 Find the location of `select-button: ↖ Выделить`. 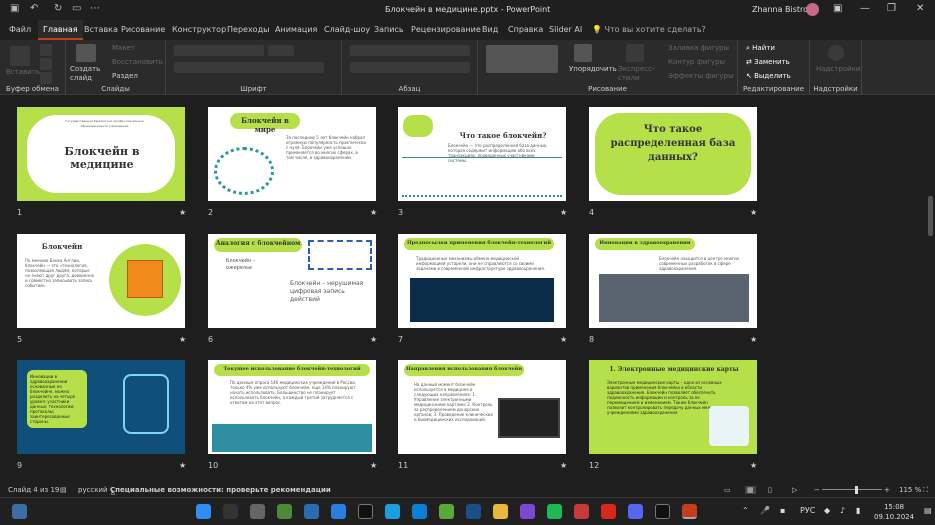

select-button: ↖ Выделить is located at coordinates (768, 76).